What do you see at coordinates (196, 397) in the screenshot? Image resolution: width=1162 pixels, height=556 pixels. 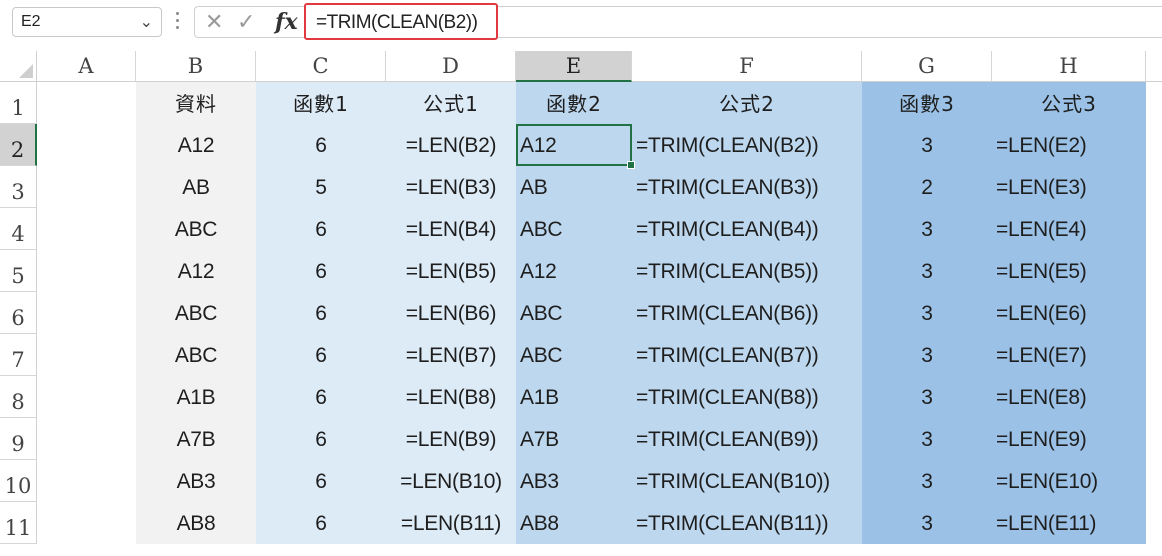 I see `cell-b8: A1B` at bounding box center [196, 397].